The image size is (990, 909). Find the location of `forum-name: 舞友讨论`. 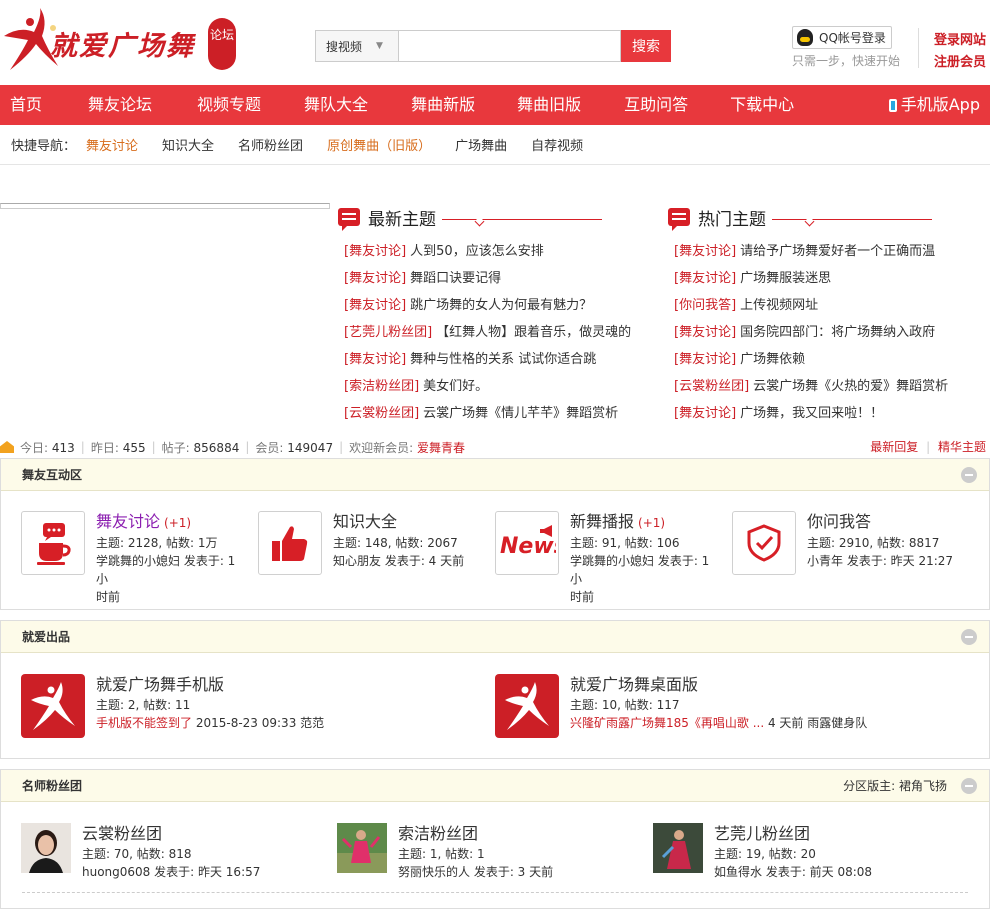

forum-name: 舞友讨论 is located at coordinates (128, 521).